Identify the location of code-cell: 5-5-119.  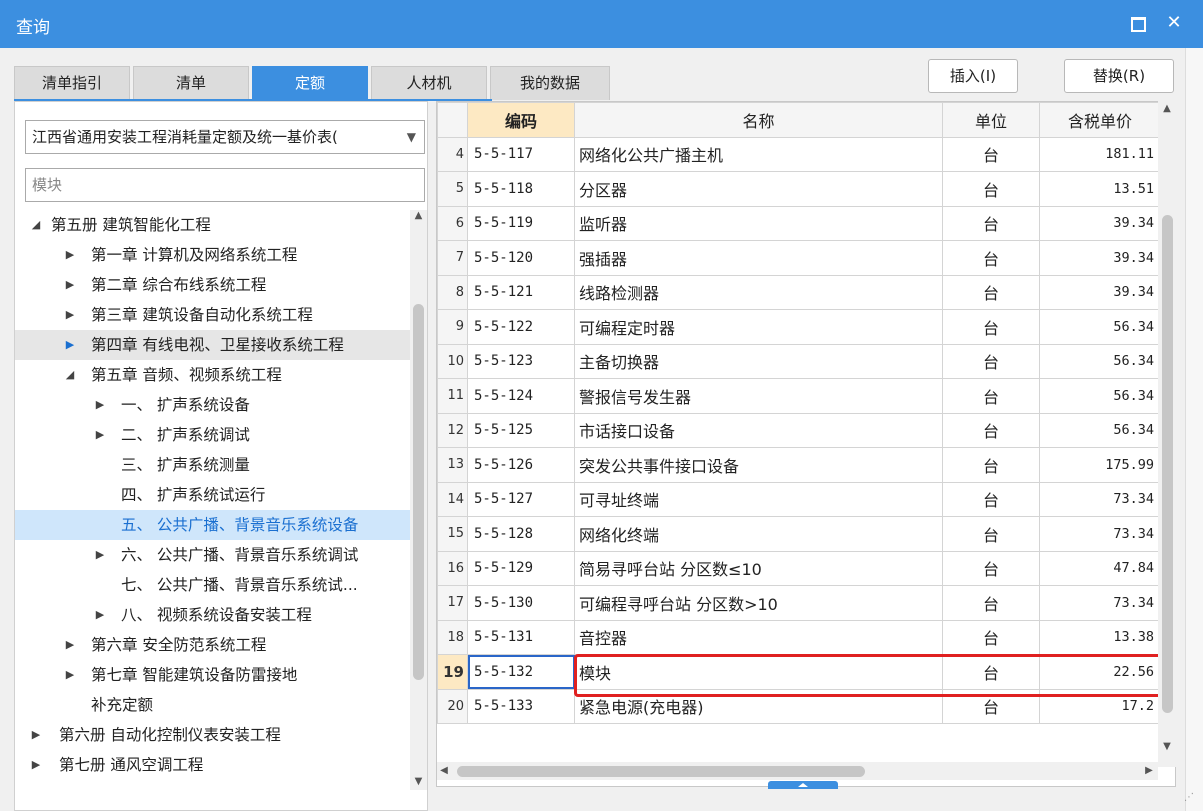
(521, 223).